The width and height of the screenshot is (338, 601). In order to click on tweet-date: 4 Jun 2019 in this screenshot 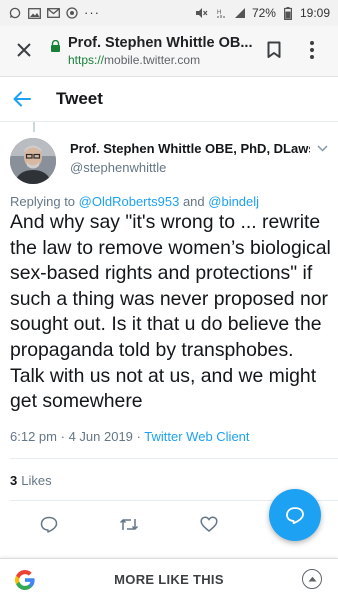, I will do `click(100, 436)`.